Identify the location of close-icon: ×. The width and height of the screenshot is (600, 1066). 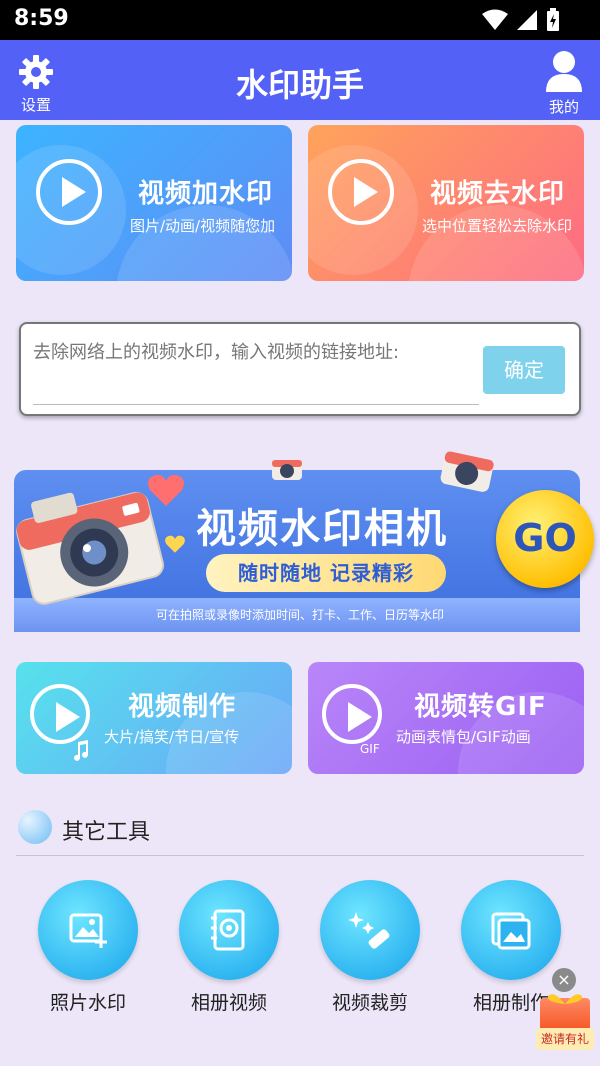
(564, 980).